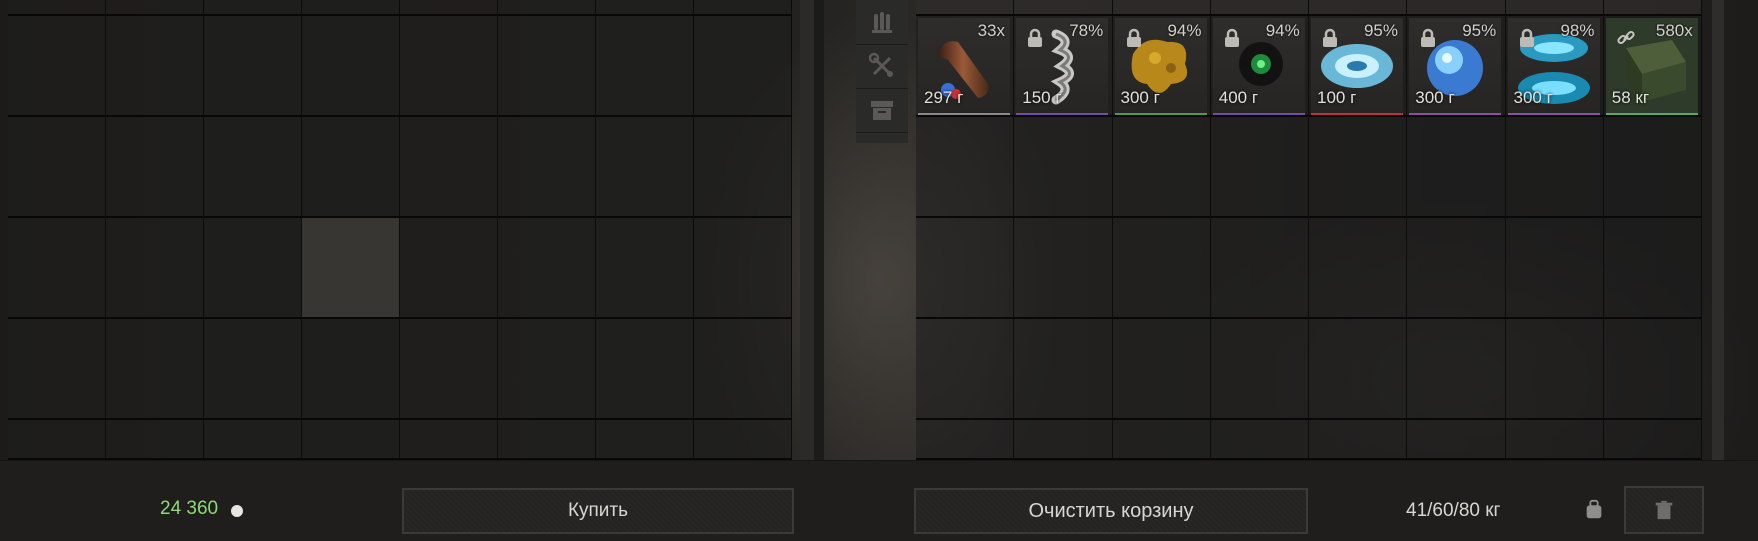  What do you see at coordinates (1062, 66) in the screenshot?
I see `cart-item-drill-spiral: 78% 150 г` at bounding box center [1062, 66].